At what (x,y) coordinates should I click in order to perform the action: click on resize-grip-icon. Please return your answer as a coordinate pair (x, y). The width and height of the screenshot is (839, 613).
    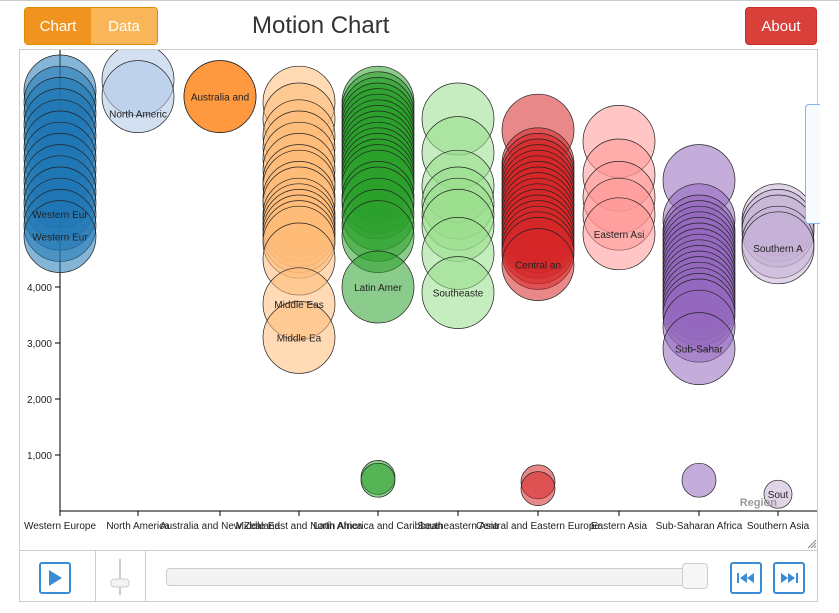
    Looking at the image, I should click on (812, 544).